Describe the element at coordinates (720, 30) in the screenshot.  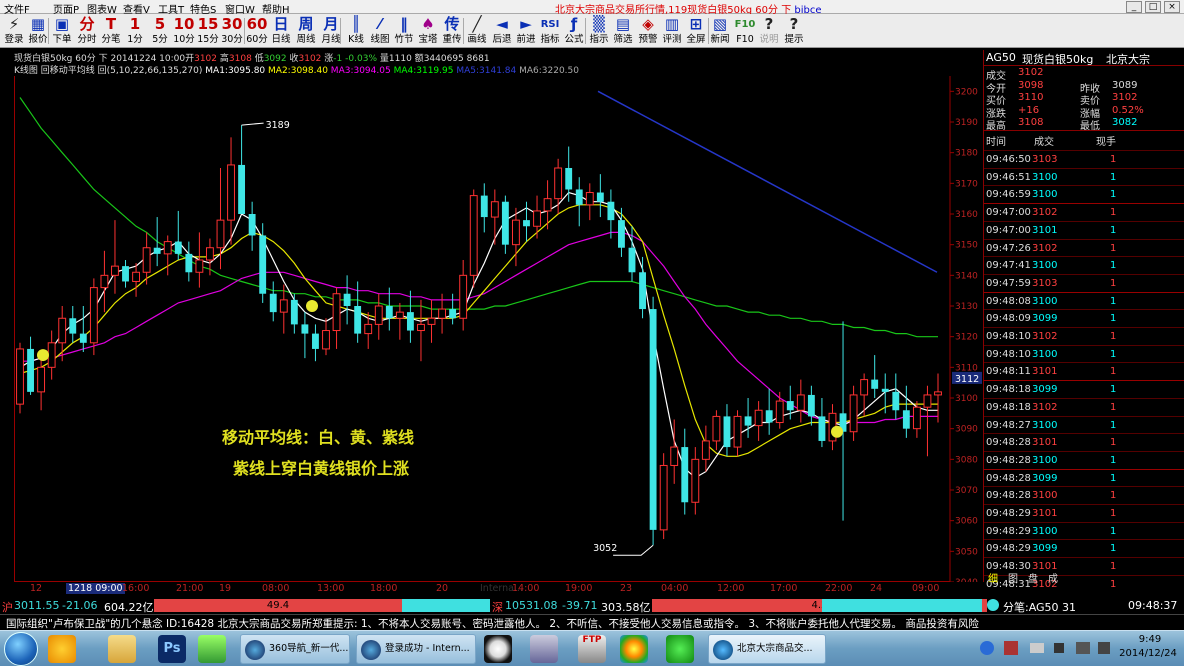
I see `toolbar-button-29: ▧ 新闻` at that location.